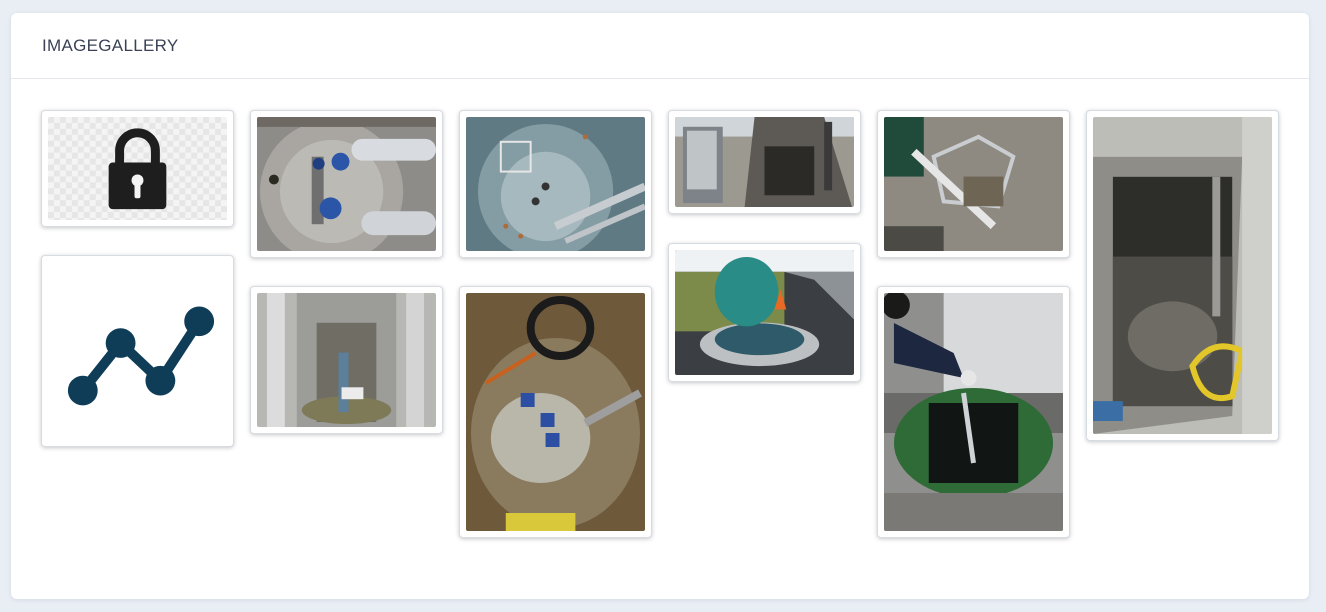  What do you see at coordinates (110, 45) in the screenshot?
I see `card-title: IMAGEGALLERY` at bounding box center [110, 45].